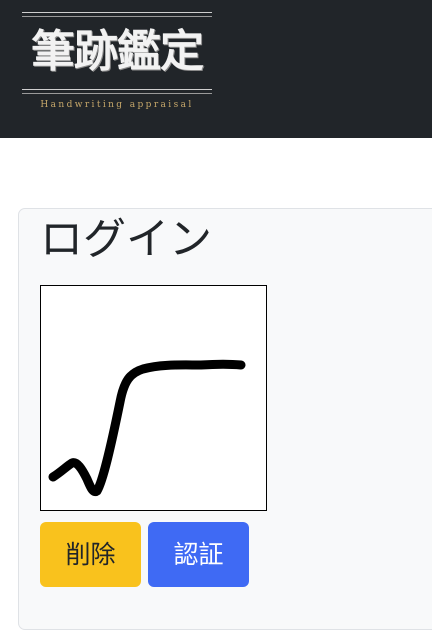  What do you see at coordinates (117, 16) in the screenshot?
I see `logo-rule-top-inner` at bounding box center [117, 16].